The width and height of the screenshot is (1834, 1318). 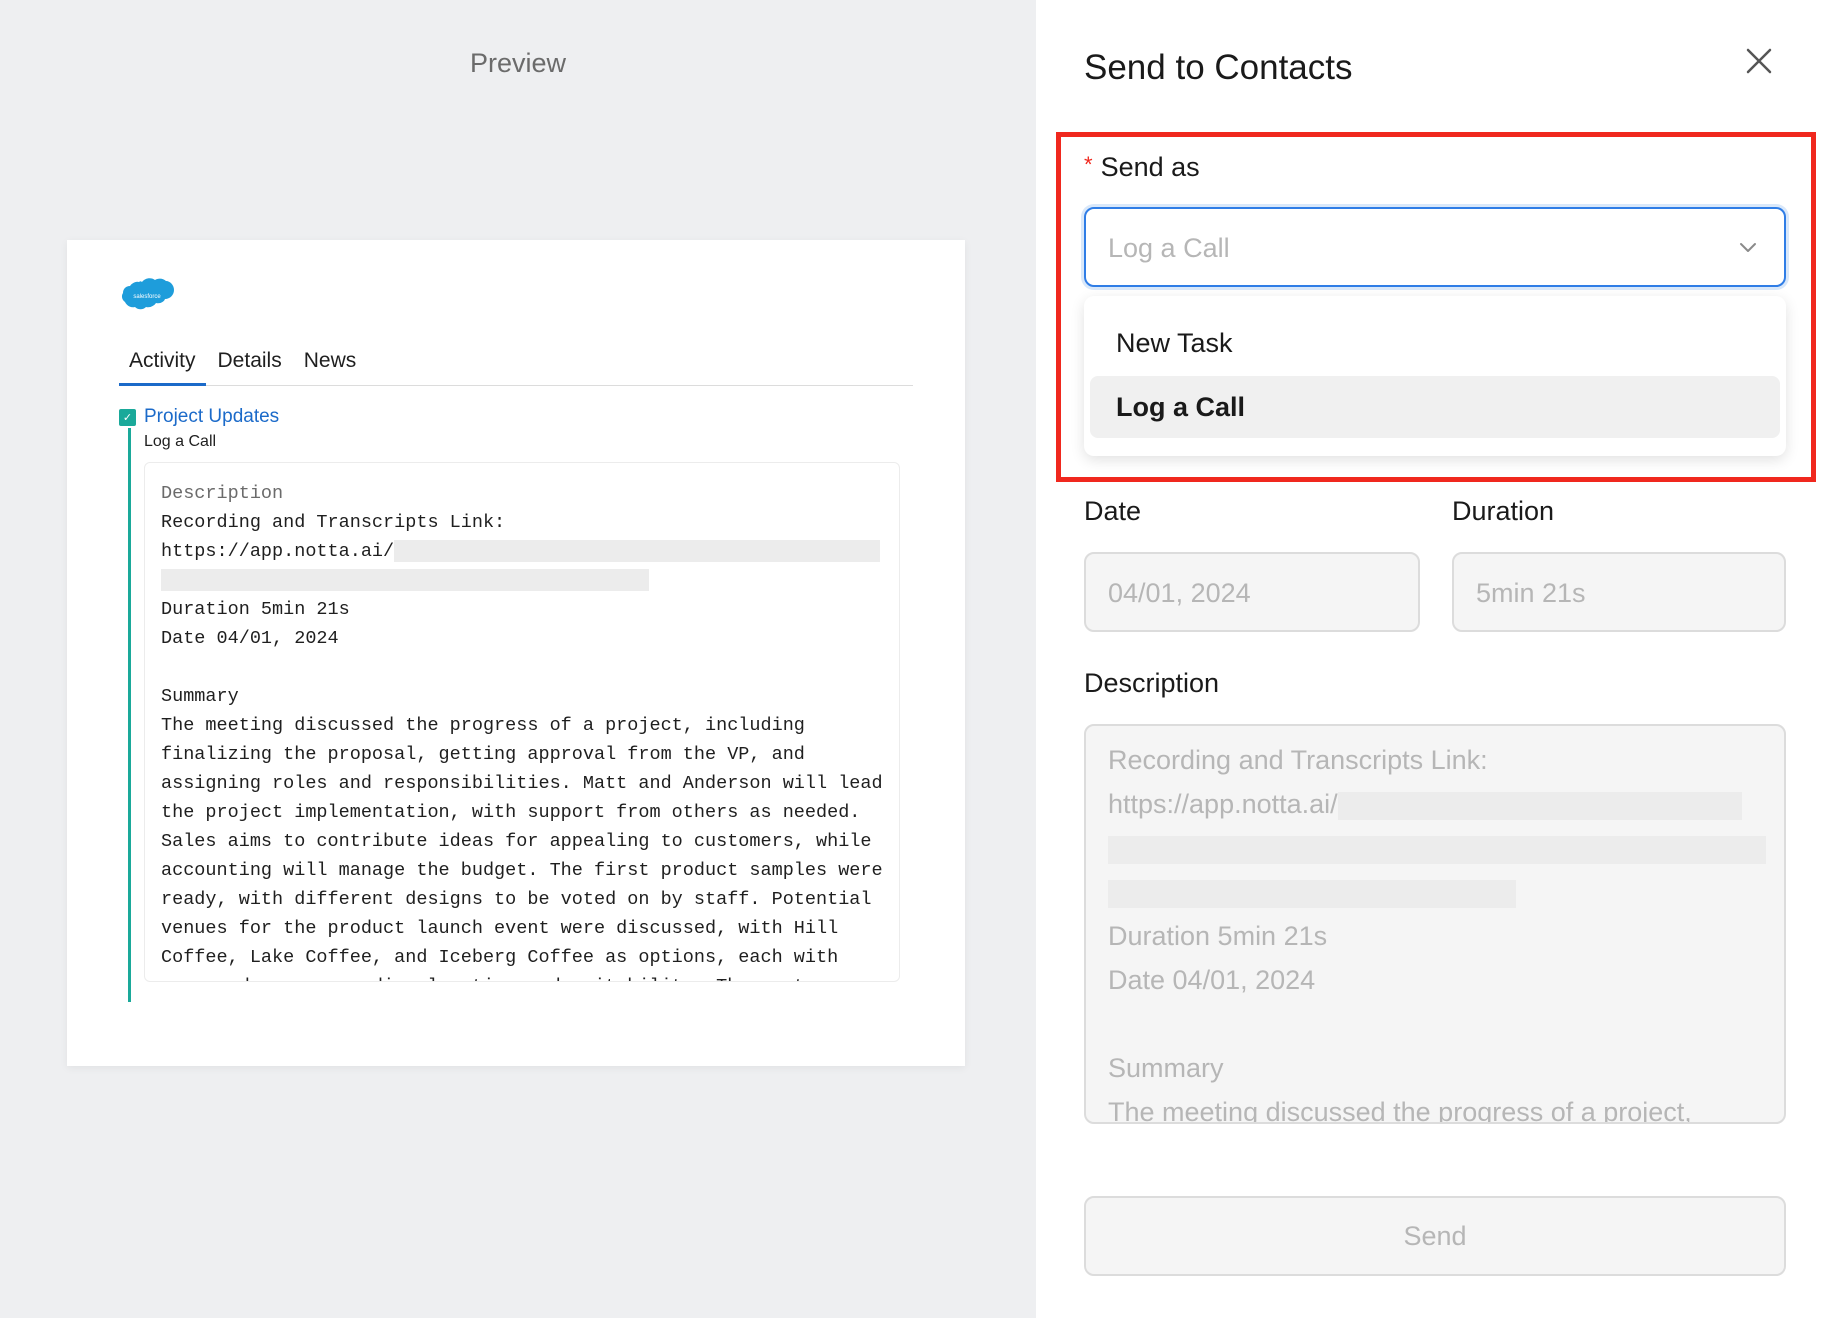 I want to click on ta-line: Date 04/01, 2024, so click(x=1212, y=980).